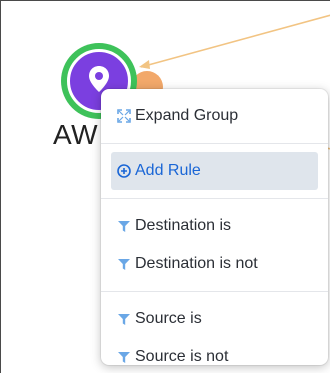 Image resolution: width=330 pixels, height=373 pixels. What do you see at coordinates (76, 134) in the screenshot?
I see `node-label: AW` at bounding box center [76, 134].